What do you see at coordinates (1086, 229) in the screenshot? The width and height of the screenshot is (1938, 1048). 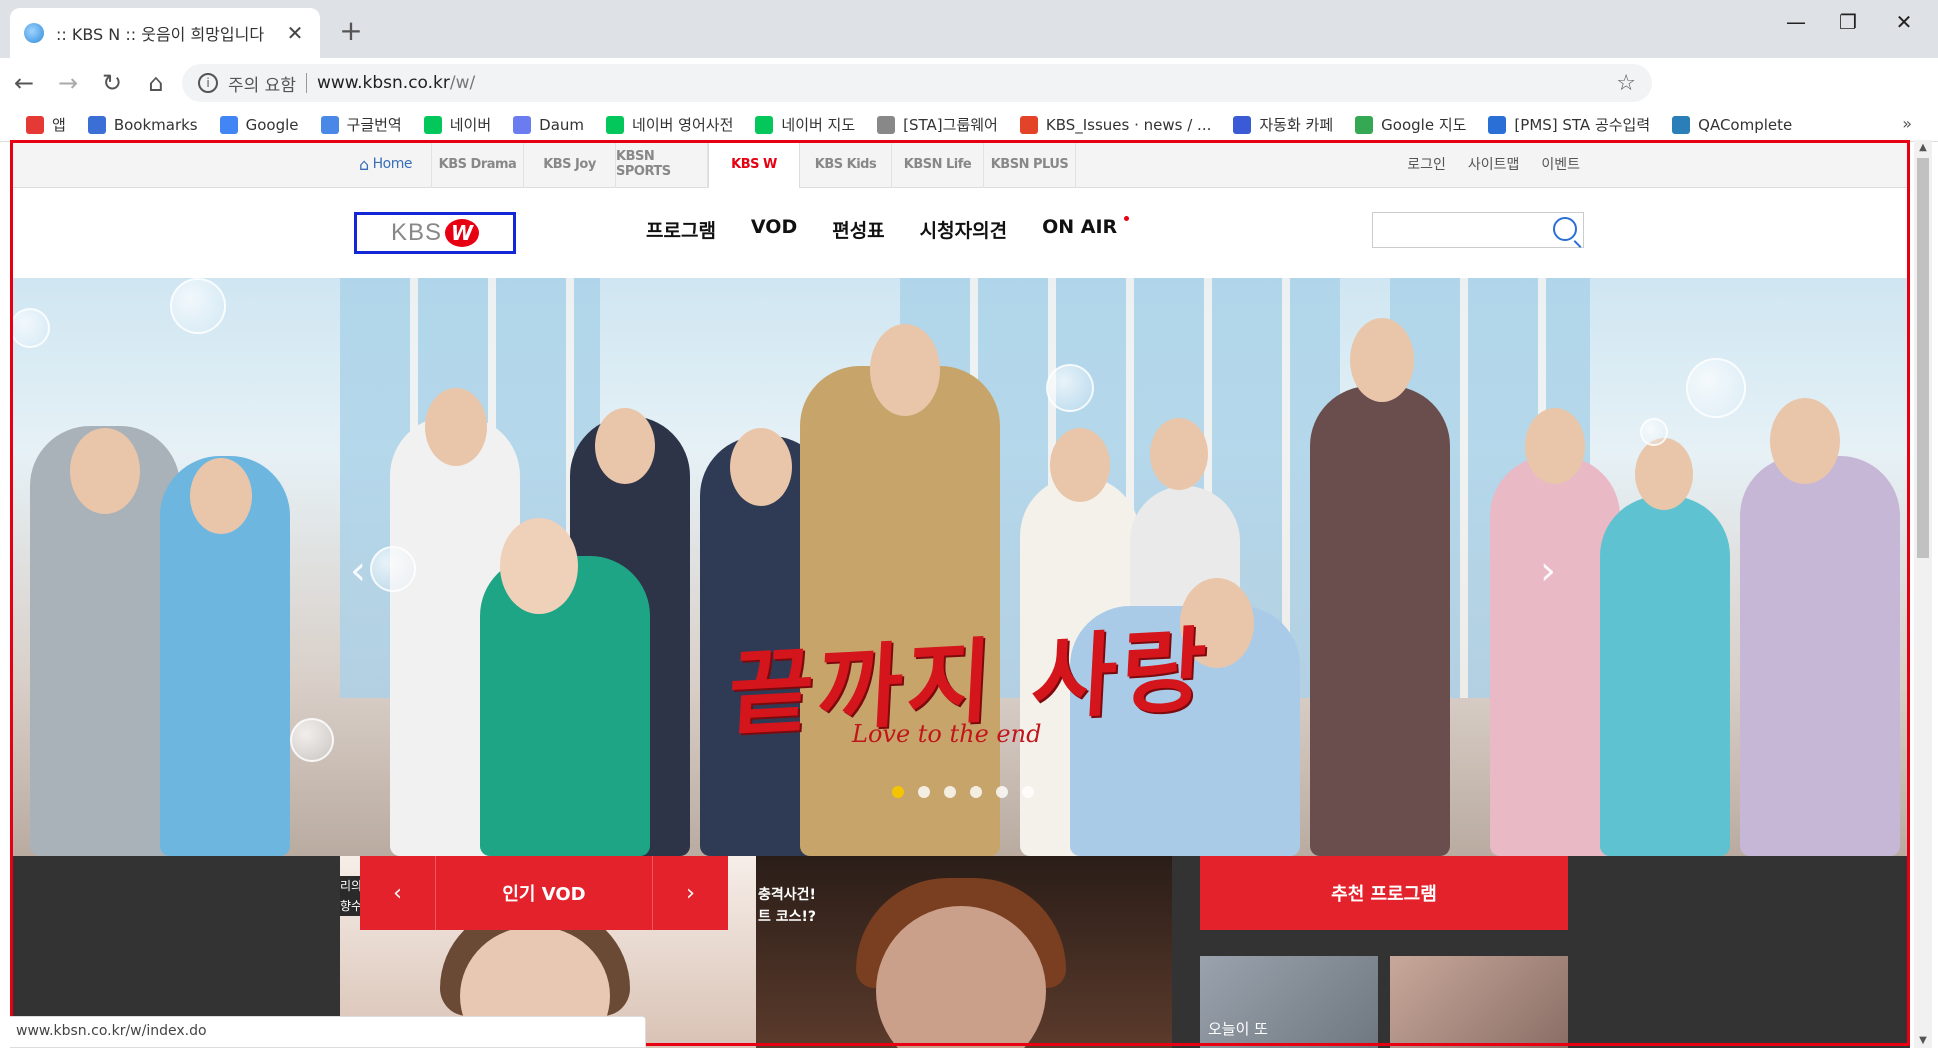 I see `menu-item: ON AIR` at bounding box center [1086, 229].